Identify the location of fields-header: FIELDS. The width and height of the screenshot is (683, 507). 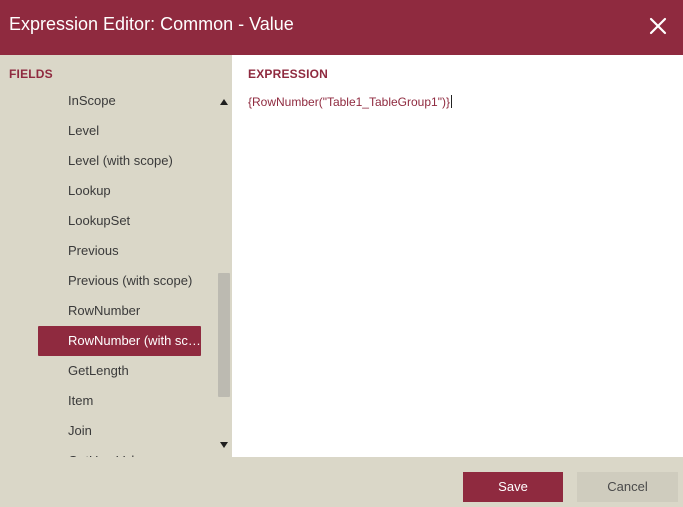
(31, 74).